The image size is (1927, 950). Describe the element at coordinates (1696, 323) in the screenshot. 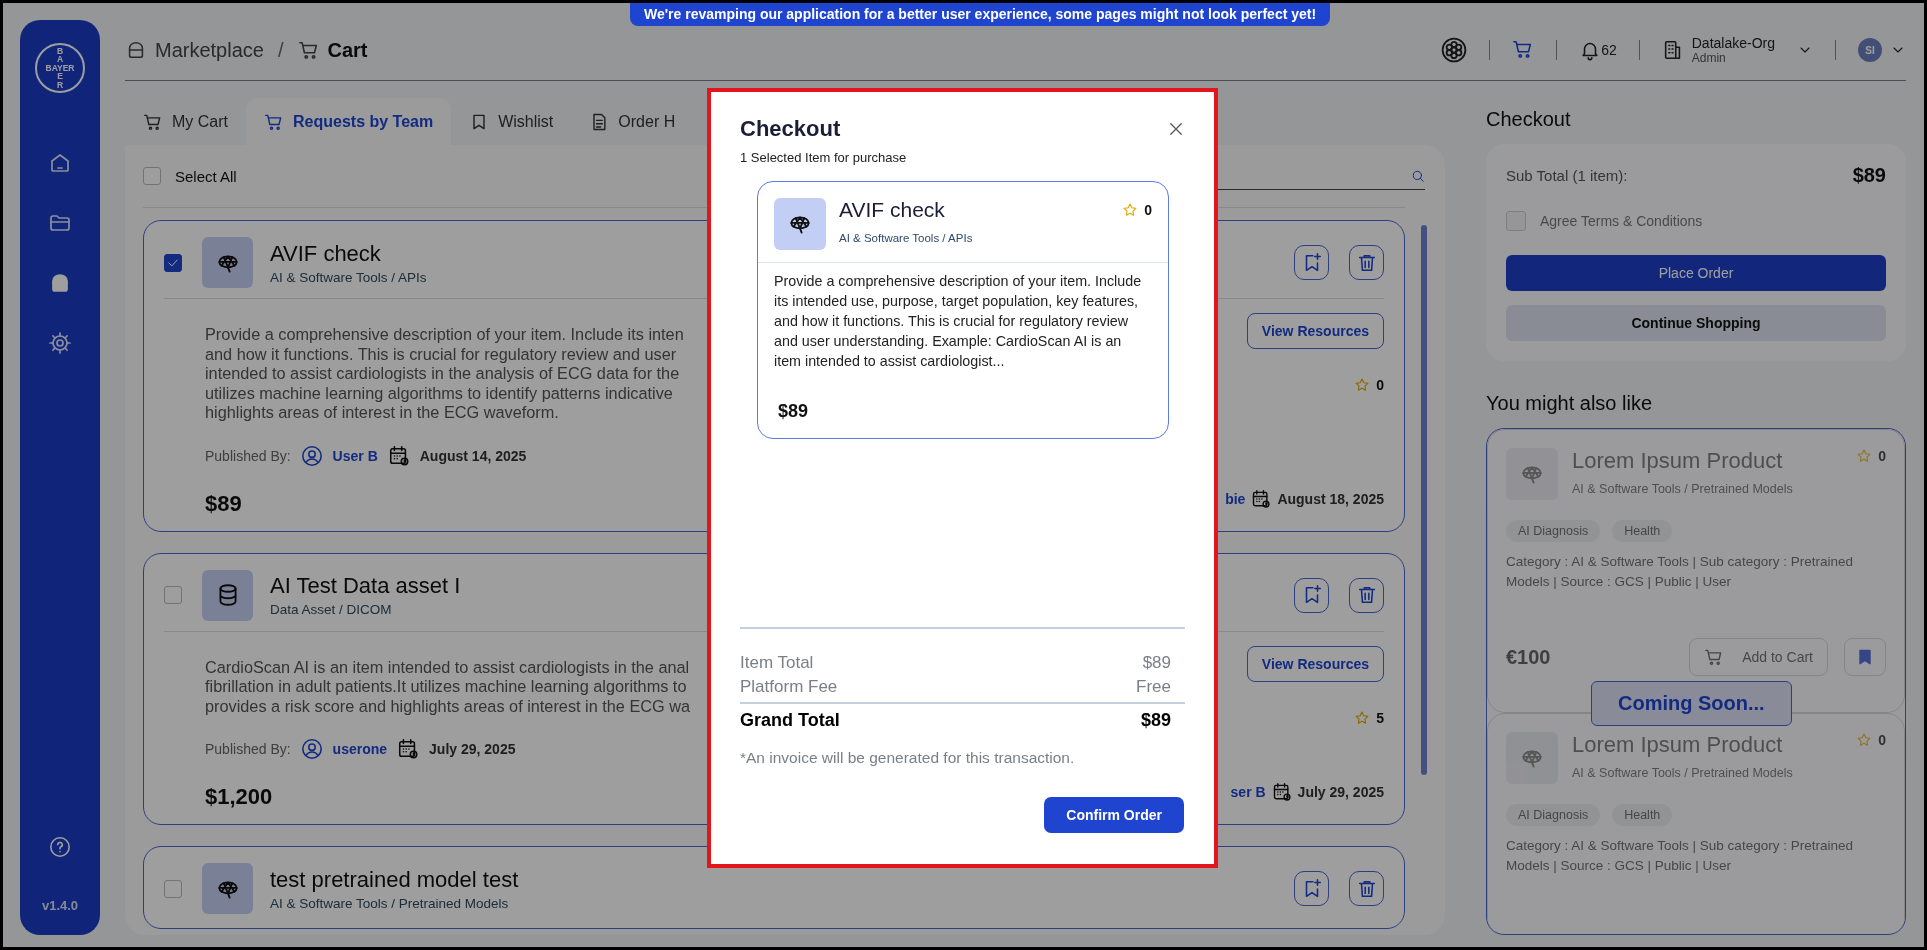

I see `continue-shopping-button: Continue Shopping` at that location.